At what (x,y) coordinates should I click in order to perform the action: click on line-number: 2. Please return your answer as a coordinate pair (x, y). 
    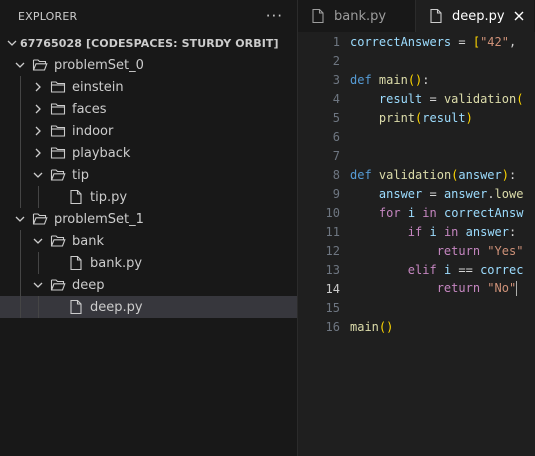
    Looking at the image, I should click on (336, 60).